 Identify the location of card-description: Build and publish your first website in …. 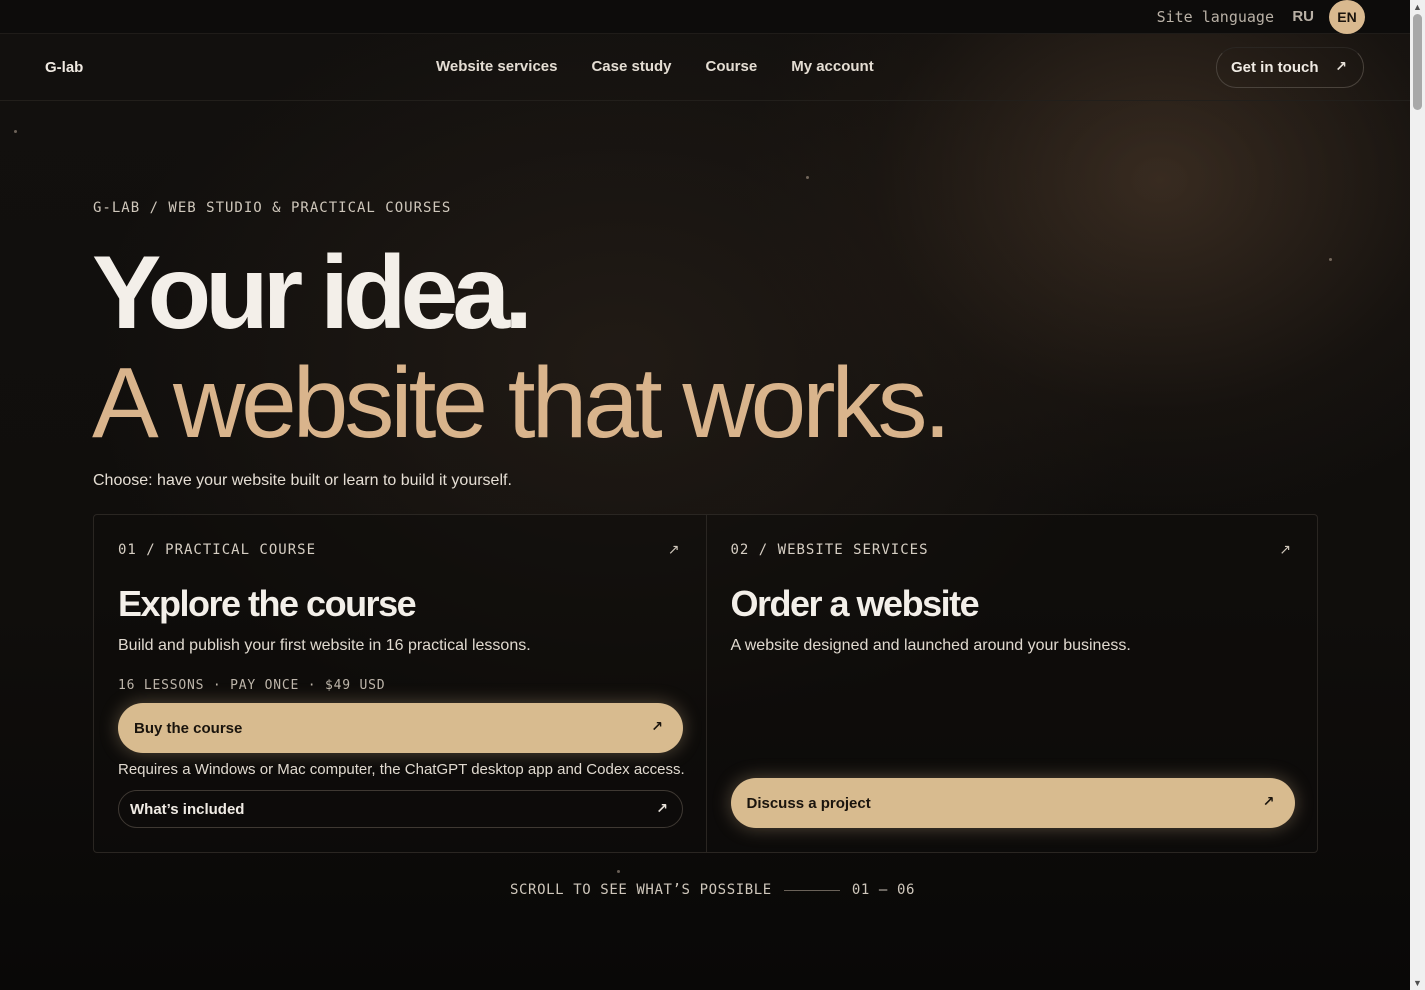
(324, 645).